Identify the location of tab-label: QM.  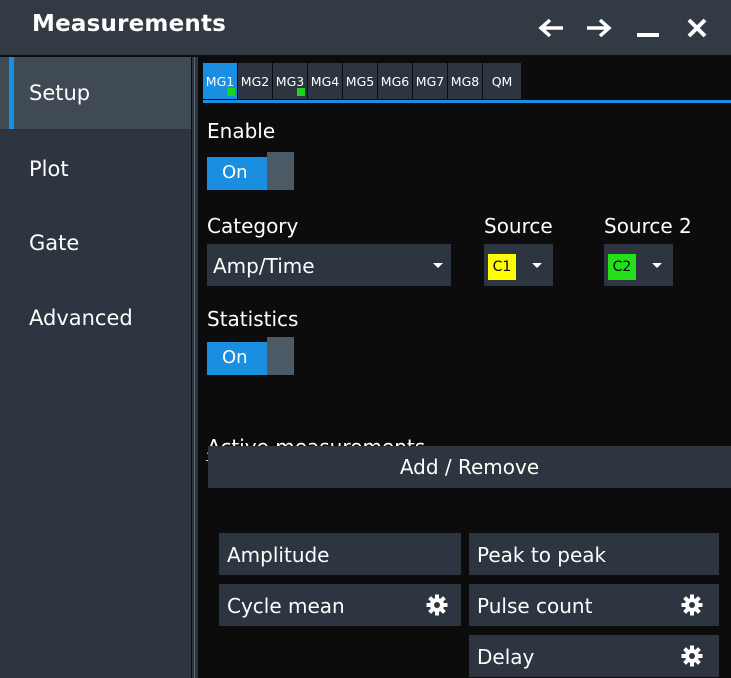
(502, 81).